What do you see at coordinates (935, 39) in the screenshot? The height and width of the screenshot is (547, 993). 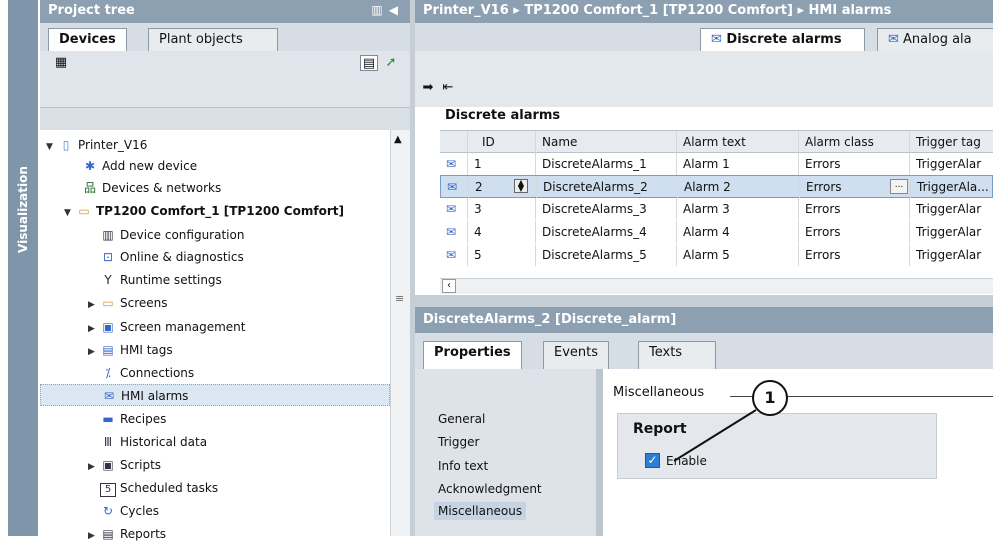 I see `tab-analog-alarms: ✉ Analog ala` at bounding box center [935, 39].